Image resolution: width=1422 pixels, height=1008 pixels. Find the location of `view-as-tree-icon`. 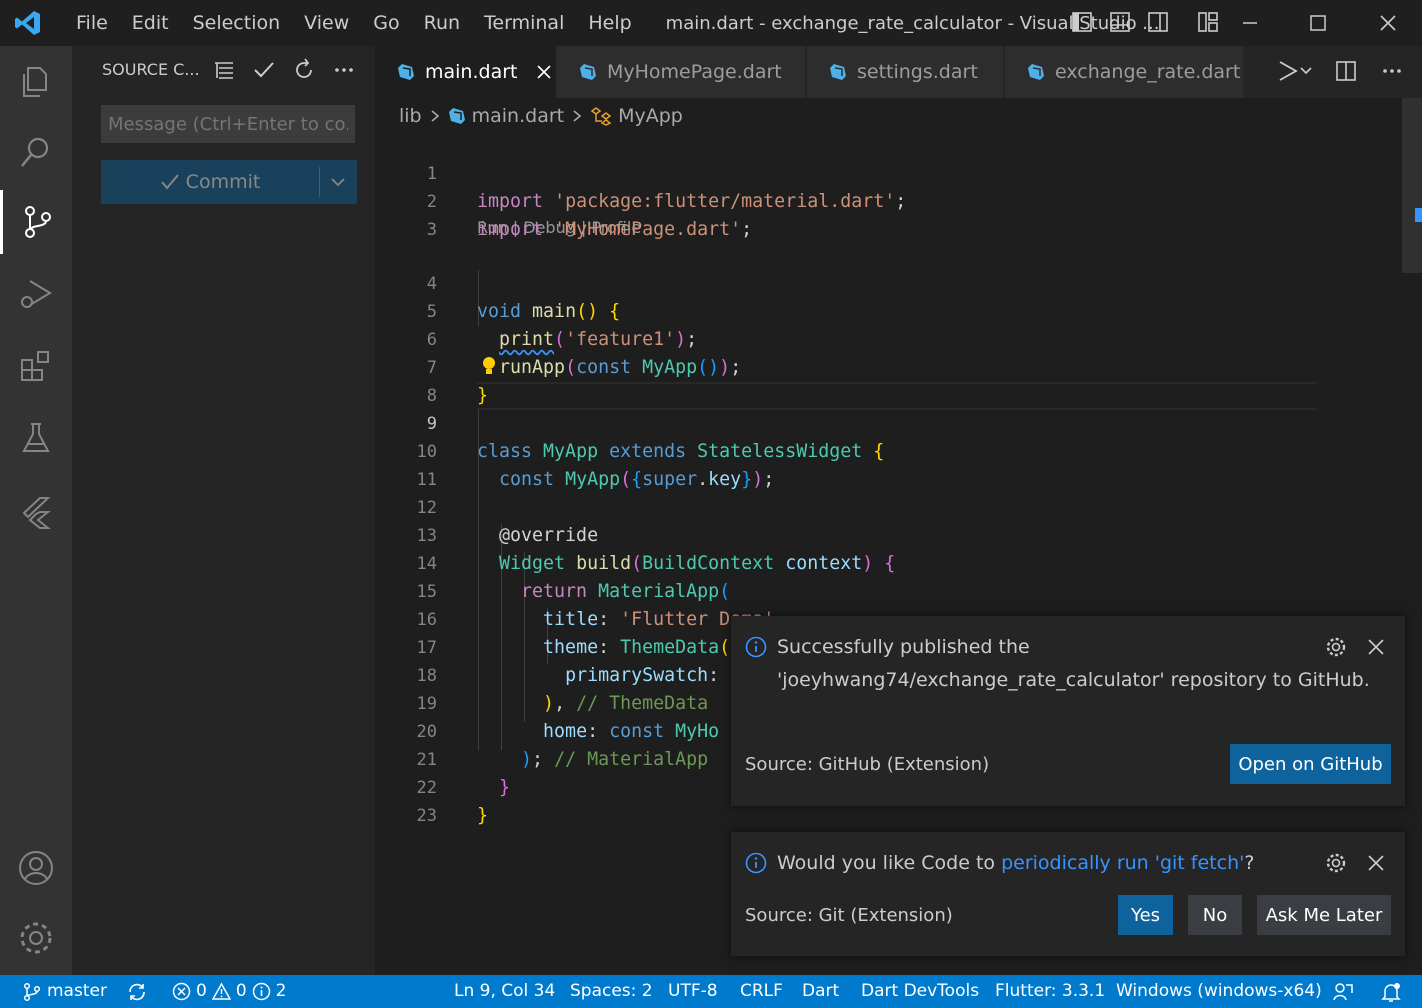

view-as-tree-icon is located at coordinates (224, 70).